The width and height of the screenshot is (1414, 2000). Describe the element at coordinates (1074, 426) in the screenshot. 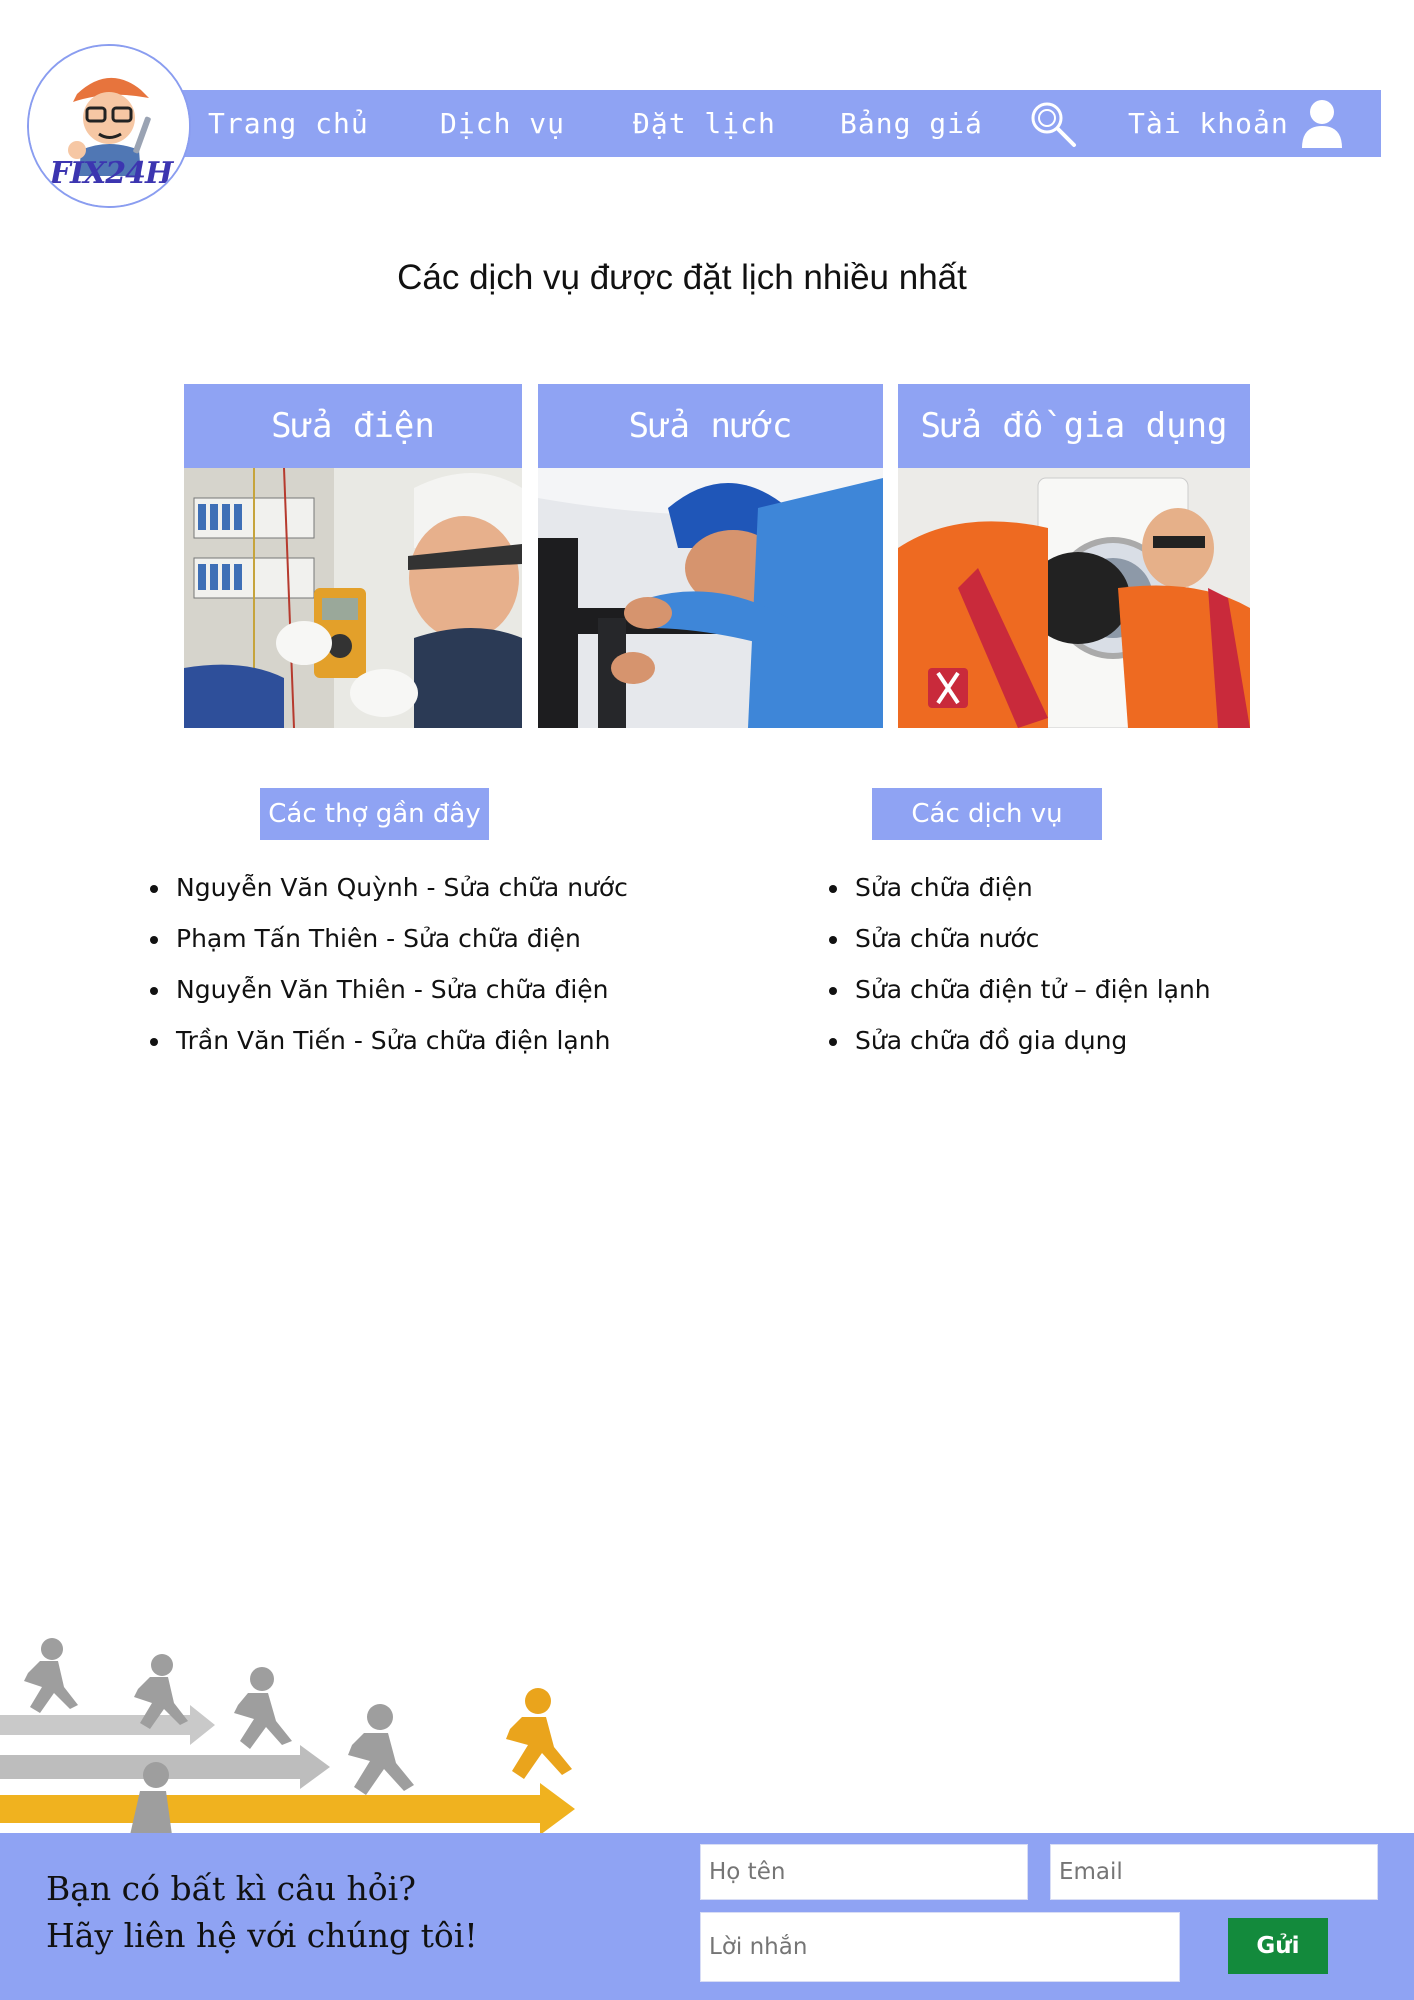

I see `service-card-title: Sửa đồ gia dụng` at that location.